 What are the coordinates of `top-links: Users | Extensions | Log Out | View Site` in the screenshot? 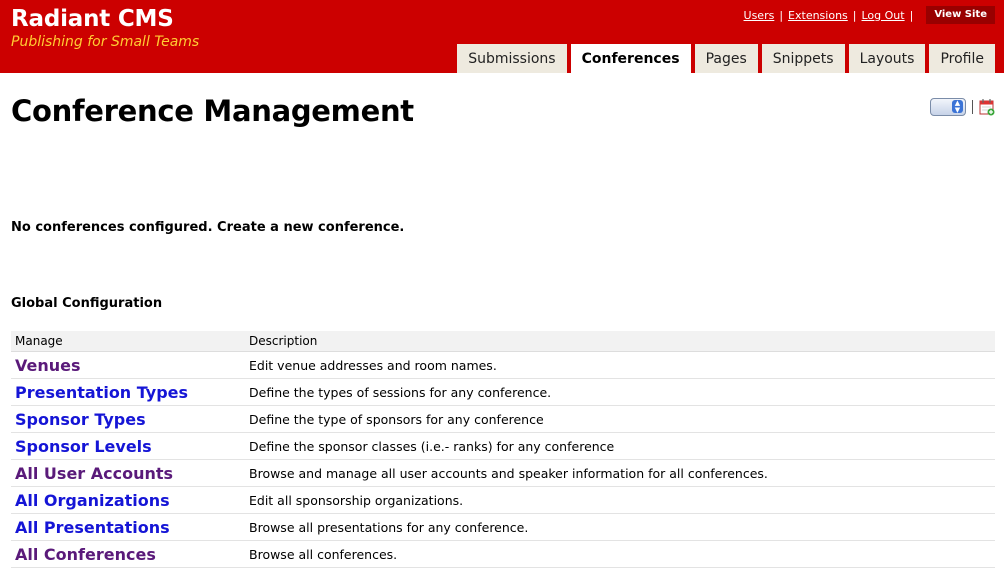 It's located at (869, 15).